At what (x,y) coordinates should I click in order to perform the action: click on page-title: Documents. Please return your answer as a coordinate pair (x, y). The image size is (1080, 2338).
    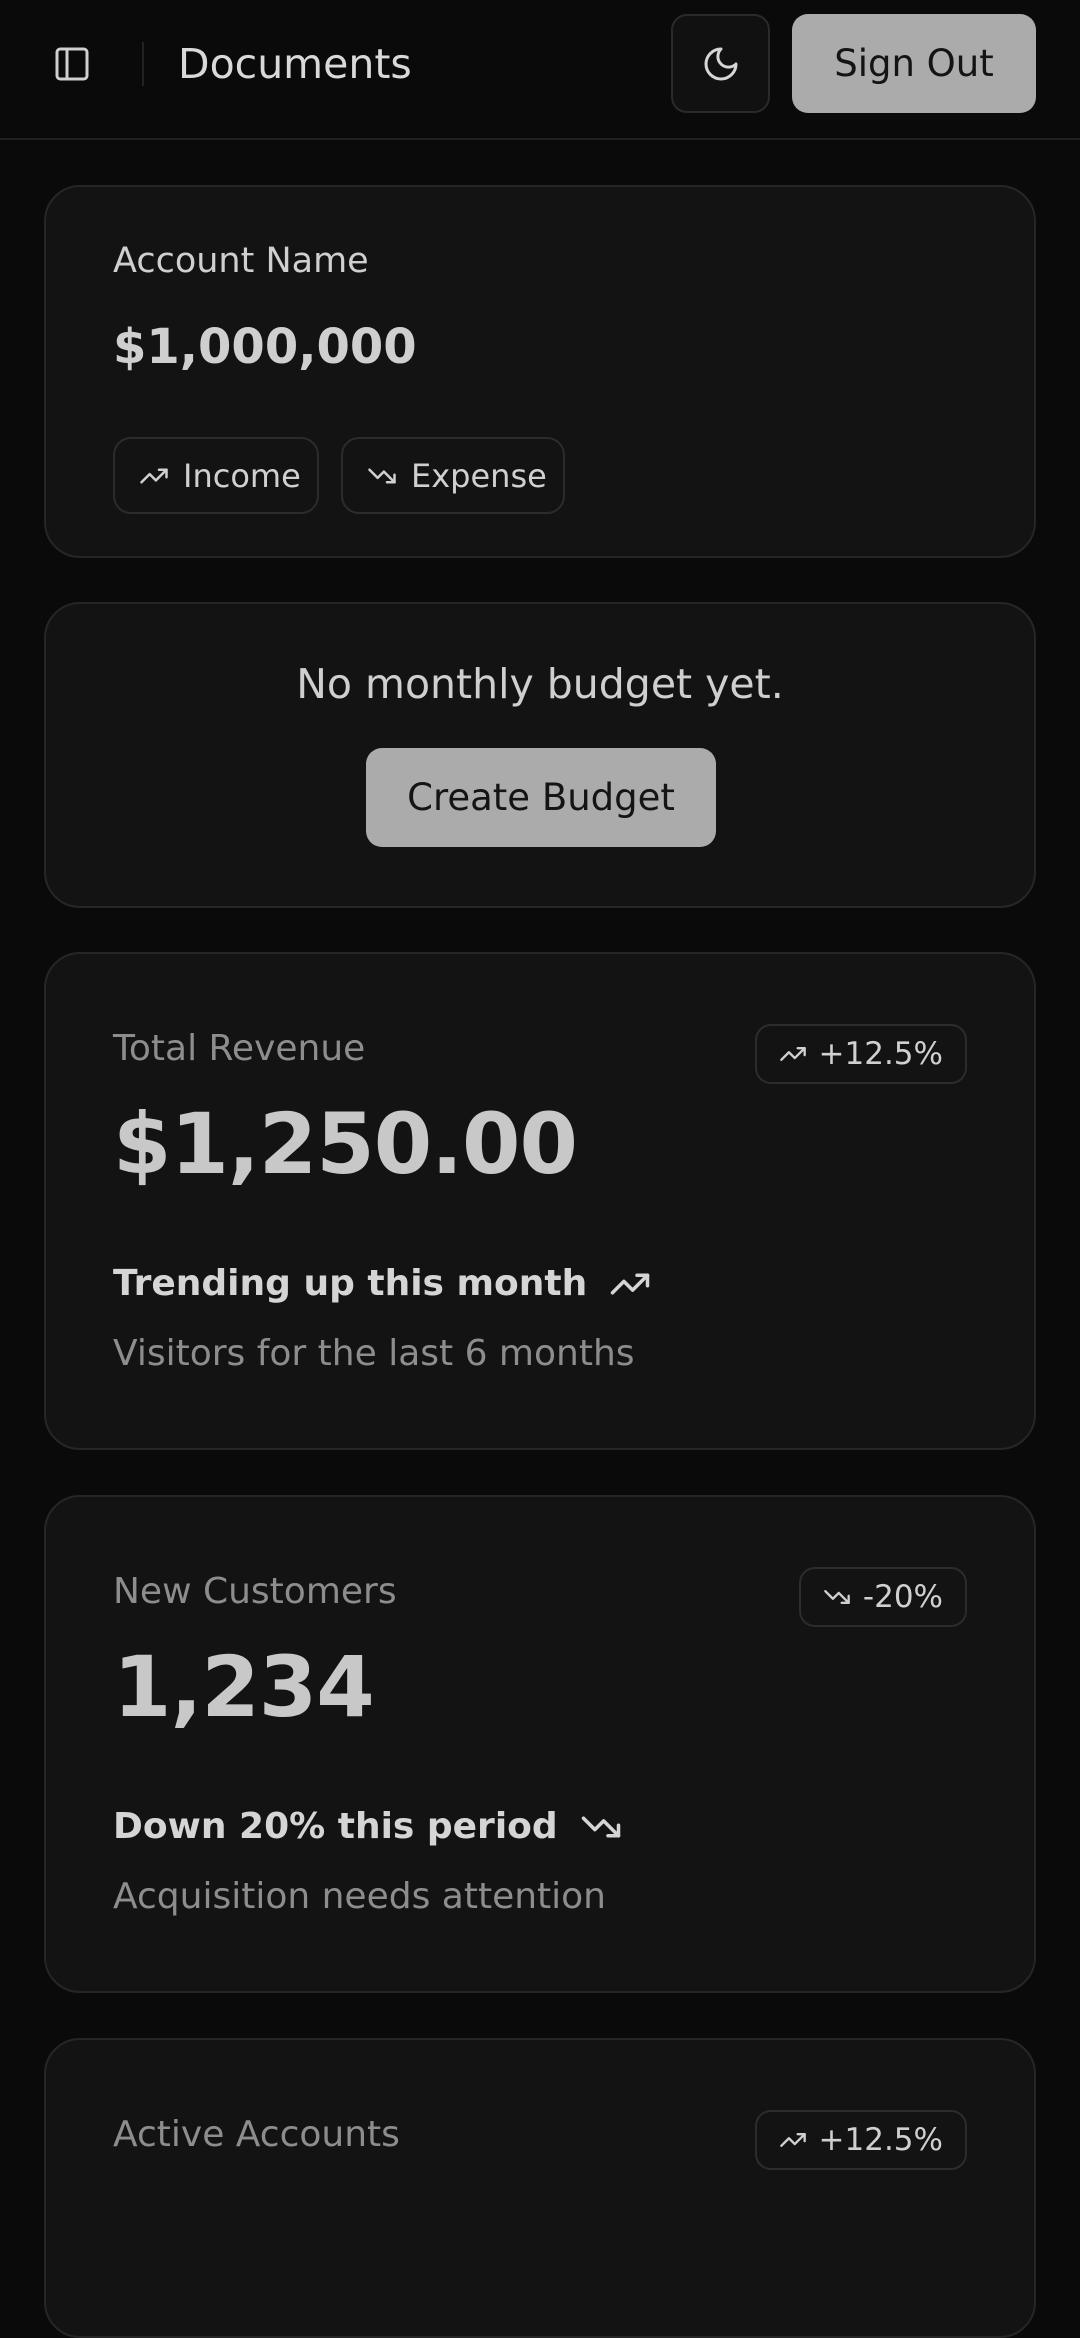
    Looking at the image, I should click on (295, 64).